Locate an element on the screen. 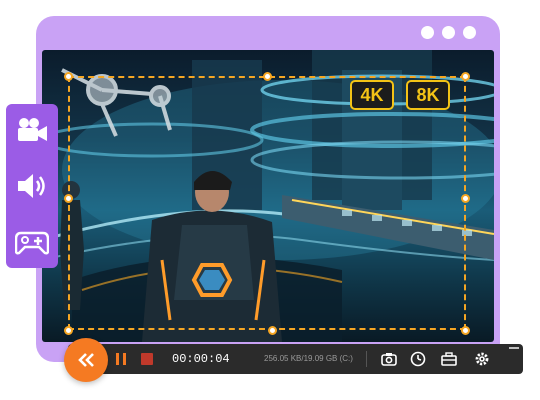 Image resolution: width=540 pixels, height=400 pixels. stop-button is located at coordinates (147, 359).